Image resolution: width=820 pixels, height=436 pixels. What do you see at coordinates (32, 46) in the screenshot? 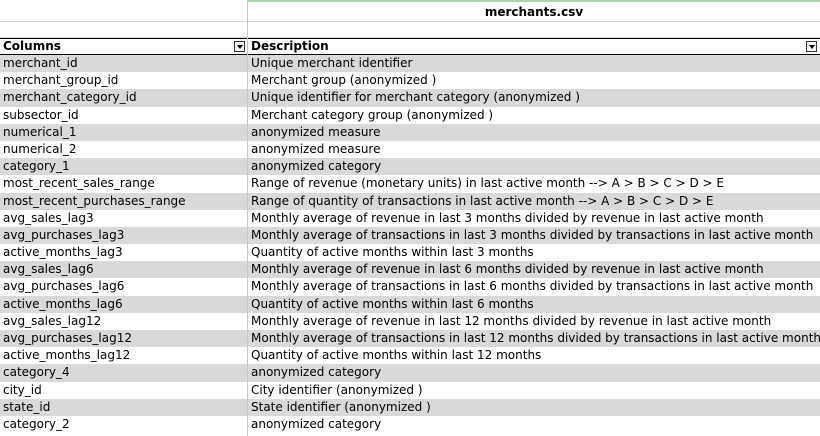
I see `columns-header-label: Columns` at bounding box center [32, 46].